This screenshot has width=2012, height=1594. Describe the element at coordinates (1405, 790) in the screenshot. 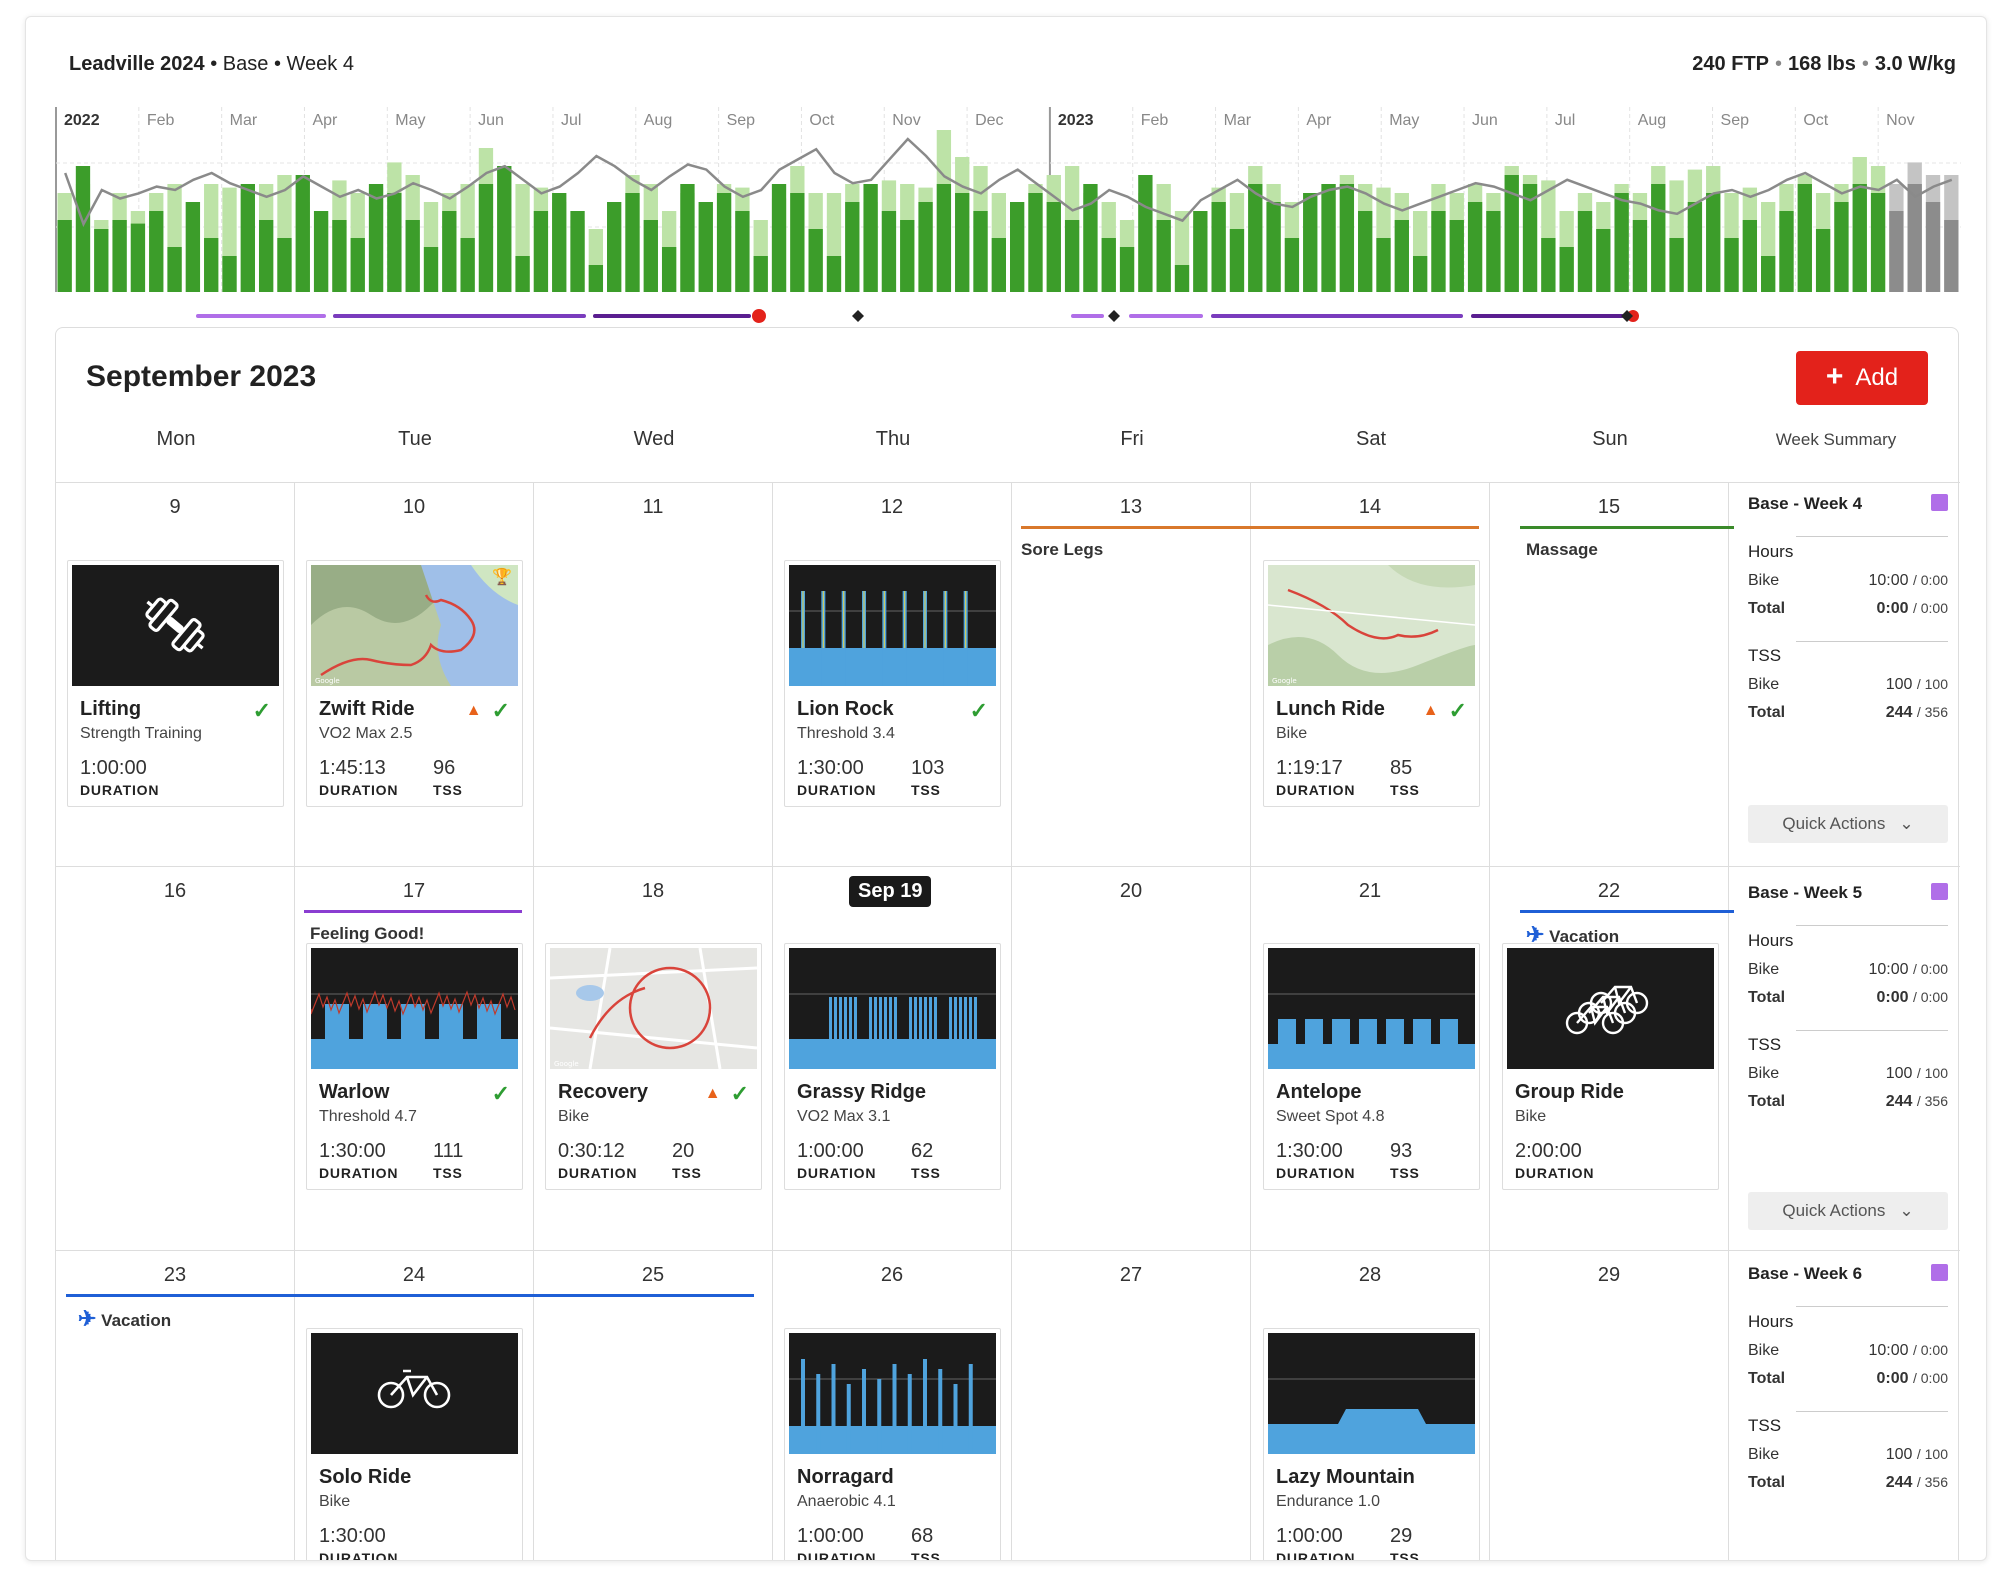

I see `tss-label: TSS` at that location.